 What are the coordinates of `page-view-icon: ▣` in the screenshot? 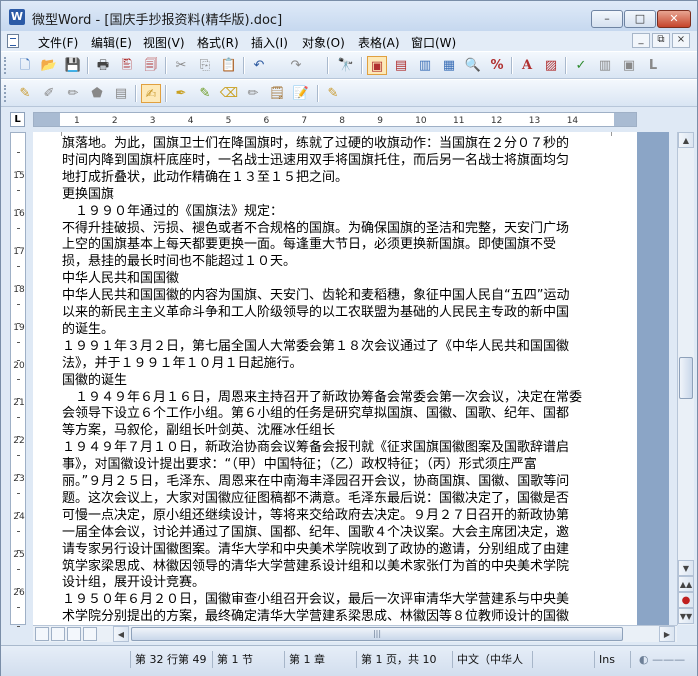 It's located at (377, 65).